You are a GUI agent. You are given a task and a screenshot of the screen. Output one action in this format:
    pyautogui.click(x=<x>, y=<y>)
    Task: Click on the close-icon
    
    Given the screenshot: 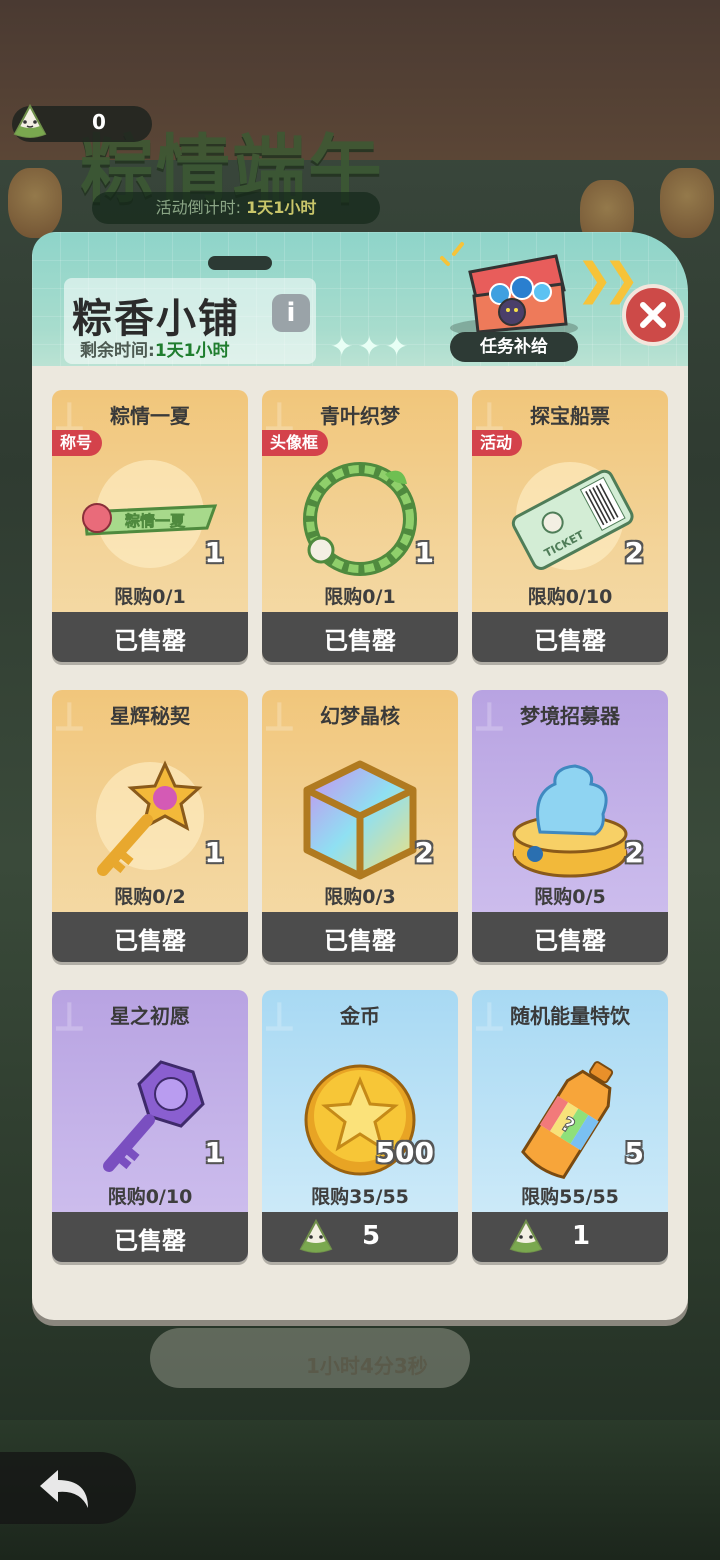 What is the action you would take?
    pyautogui.click(x=653, y=315)
    